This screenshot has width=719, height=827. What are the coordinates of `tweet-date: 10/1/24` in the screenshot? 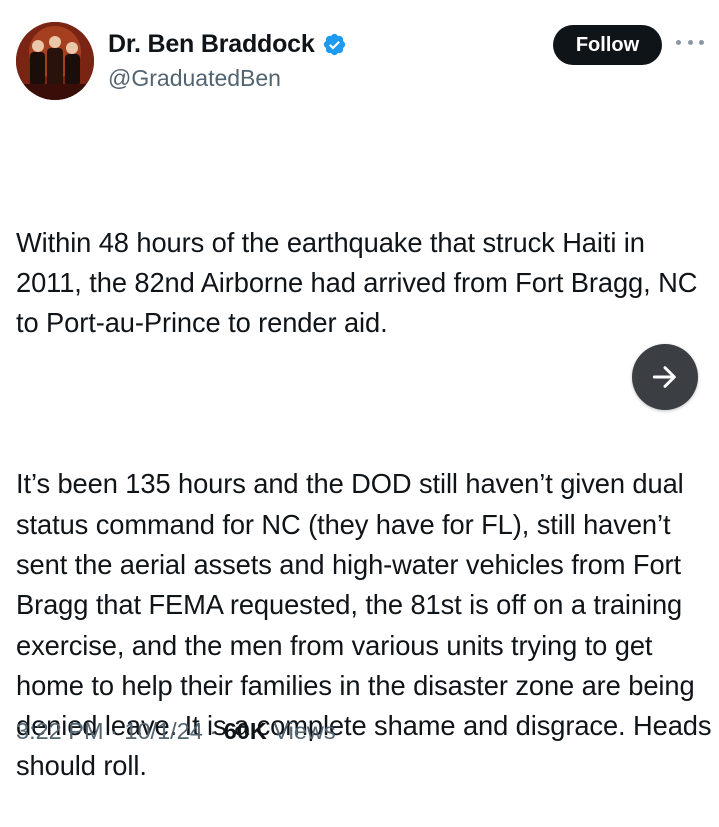 It's located at (163, 731).